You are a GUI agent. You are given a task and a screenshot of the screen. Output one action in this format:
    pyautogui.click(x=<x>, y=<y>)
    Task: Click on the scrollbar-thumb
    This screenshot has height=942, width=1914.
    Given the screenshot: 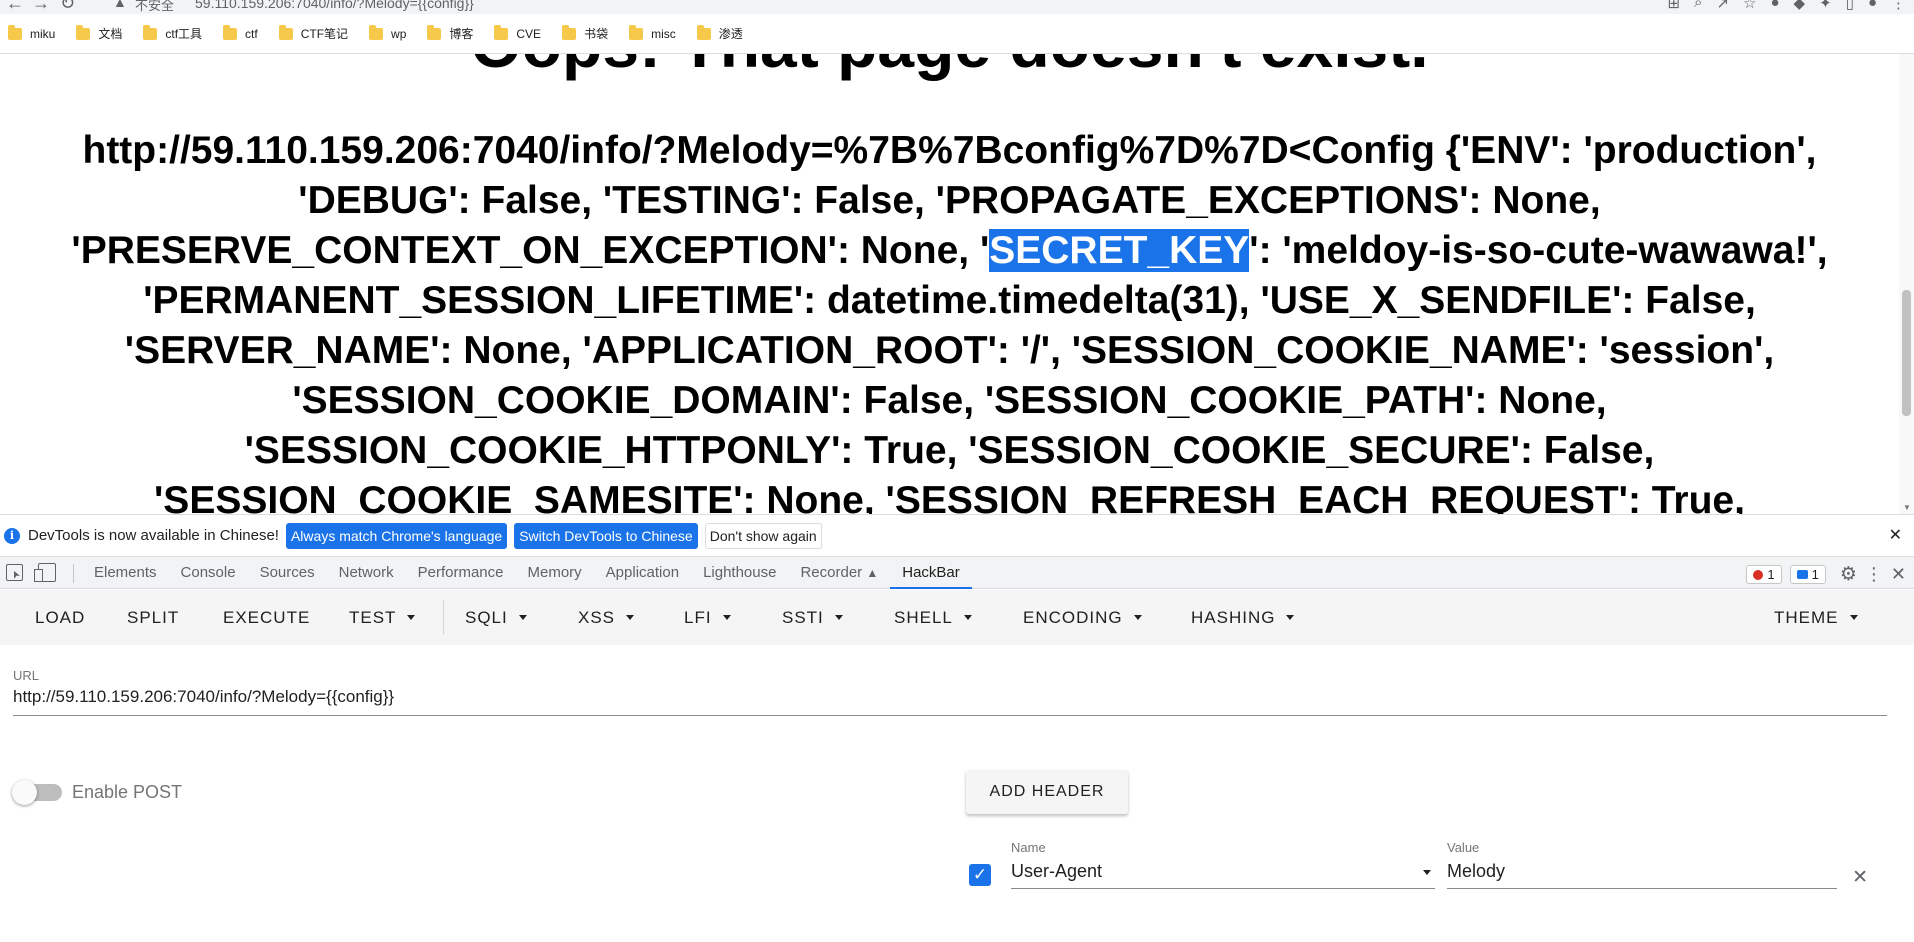 What is the action you would take?
    pyautogui.click(x=1906, y=353)
    